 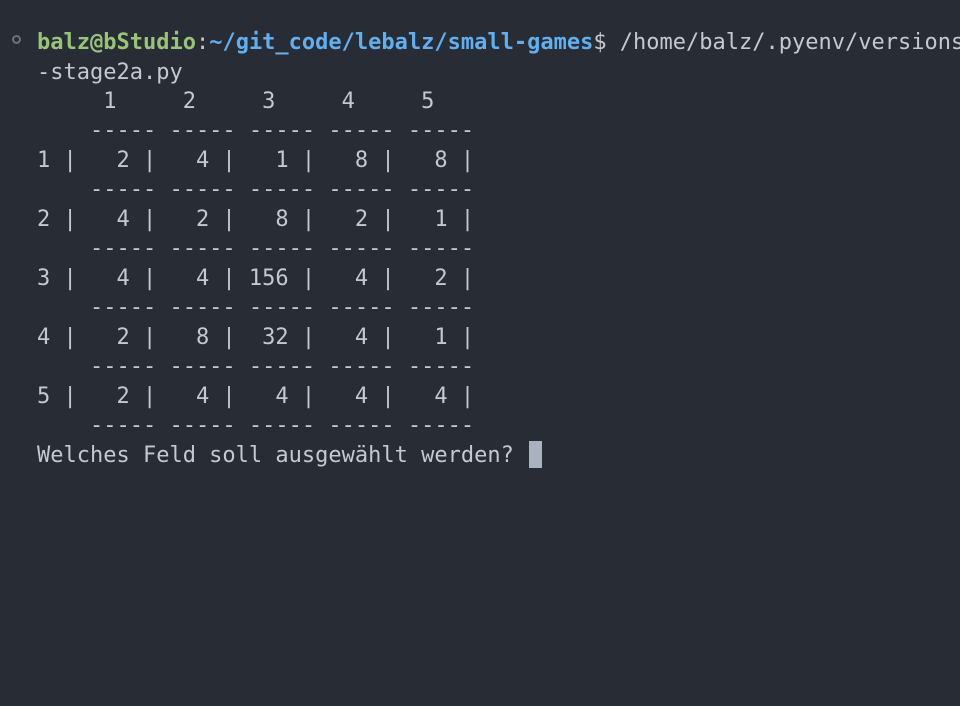 I want to click on command-wrap-text: -stage2a.py, so click(x=110, y=72).